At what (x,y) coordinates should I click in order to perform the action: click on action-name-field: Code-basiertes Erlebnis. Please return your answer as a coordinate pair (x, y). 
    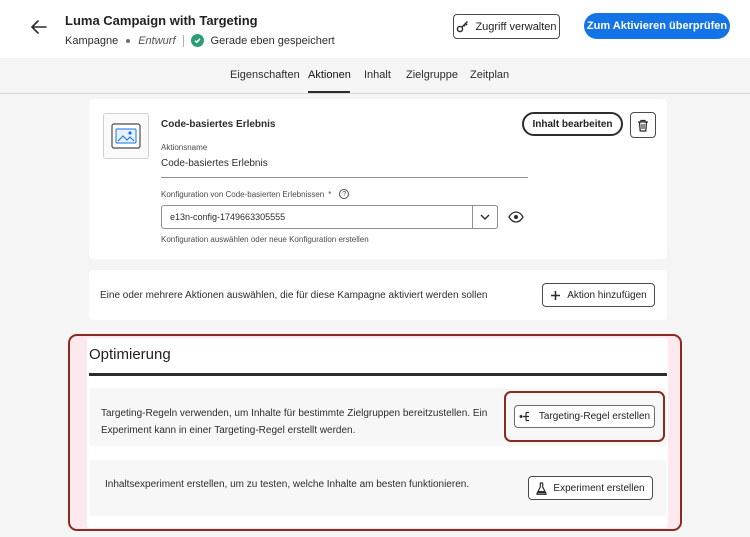
    Looking at the image, I should click on (344, 168).